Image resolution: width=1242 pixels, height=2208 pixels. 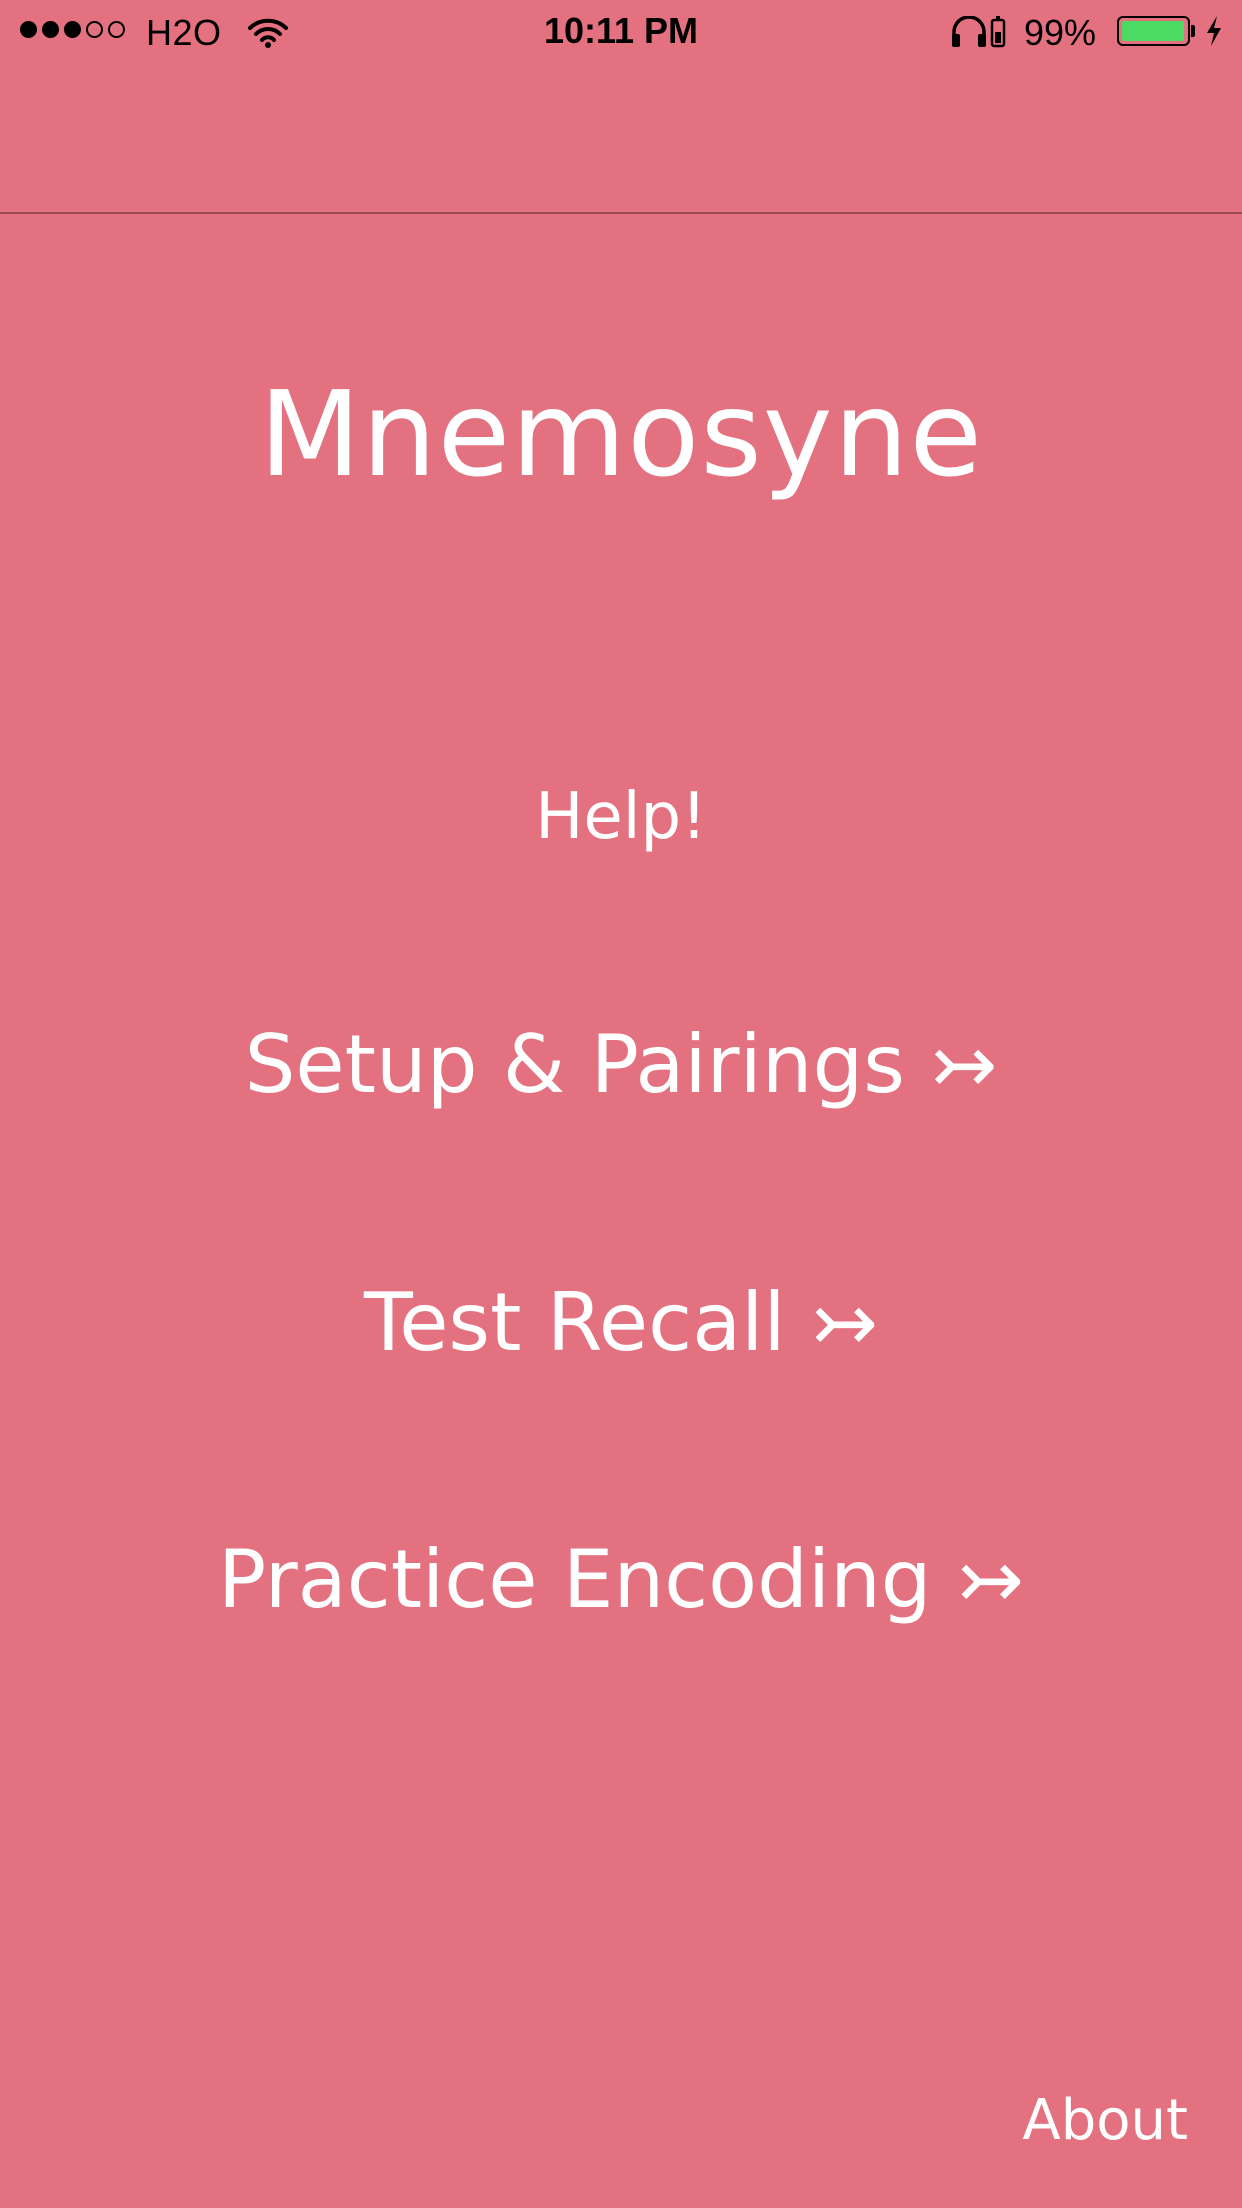 I want to click on battery-icon, so click(x=1153, y=31).